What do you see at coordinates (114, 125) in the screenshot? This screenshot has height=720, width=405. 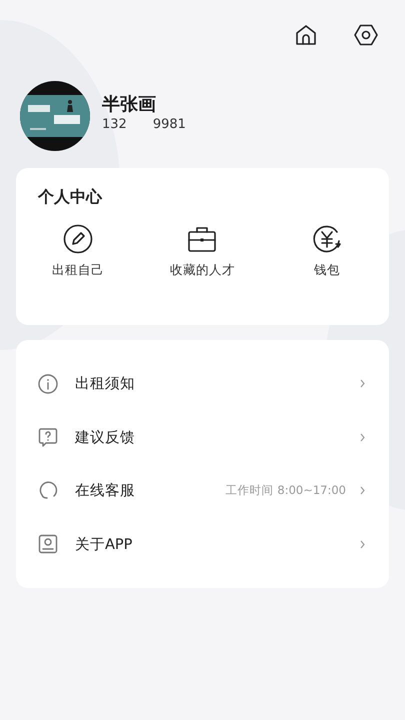 I see `phone-number-start: 132` at bounding box center [114, 125].